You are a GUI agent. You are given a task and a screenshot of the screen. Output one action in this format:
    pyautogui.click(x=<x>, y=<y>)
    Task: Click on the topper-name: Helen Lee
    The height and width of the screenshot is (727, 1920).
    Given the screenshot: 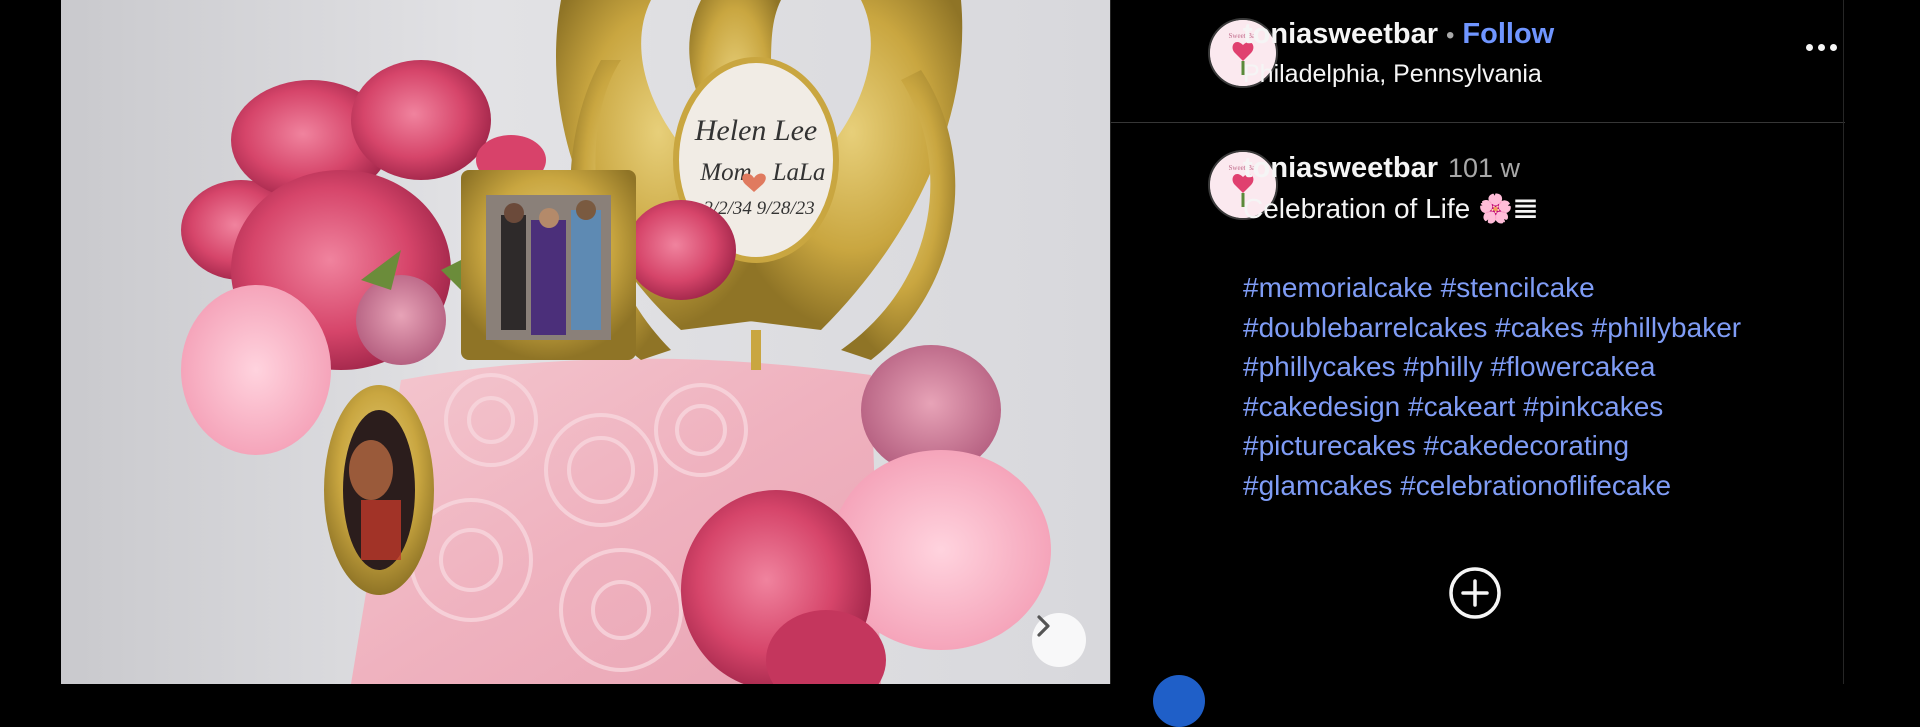 What is the action you would take?
    pyautogui.click(x=755, y=130)
    